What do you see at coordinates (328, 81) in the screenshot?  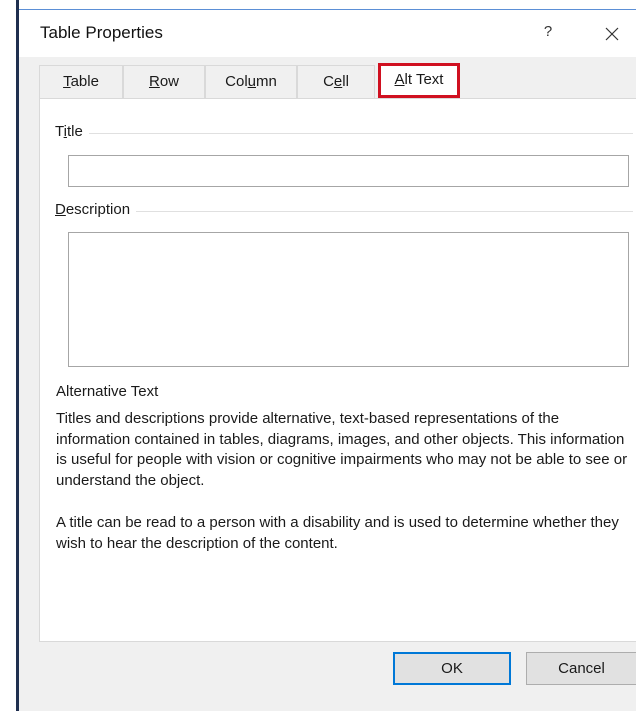 I see `tab-label-pre: C` at bounding box center [328, 81].